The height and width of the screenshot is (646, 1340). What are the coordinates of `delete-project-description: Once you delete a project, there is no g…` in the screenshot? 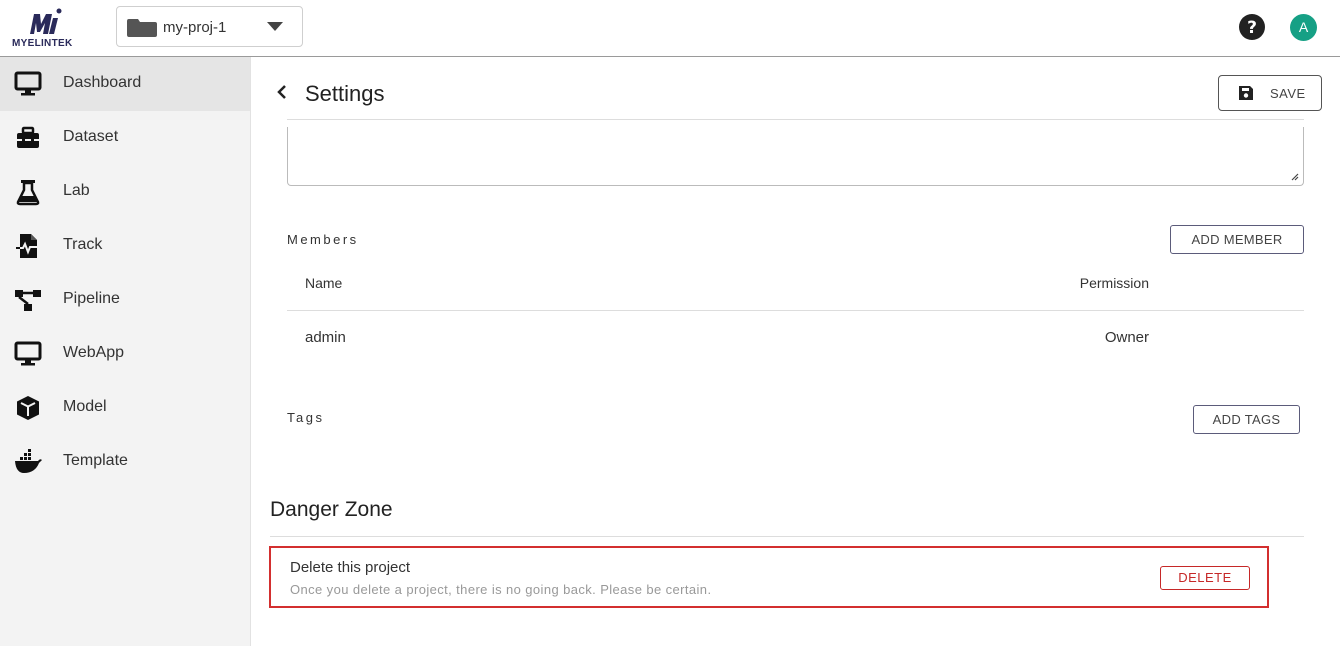 It's located at (501, 589).